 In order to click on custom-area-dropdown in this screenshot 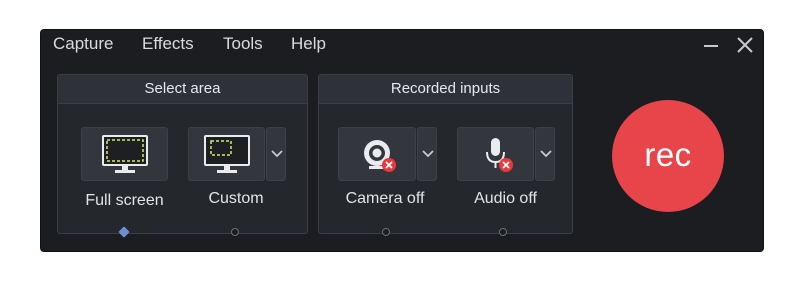, I will do `click(276, 154)`.